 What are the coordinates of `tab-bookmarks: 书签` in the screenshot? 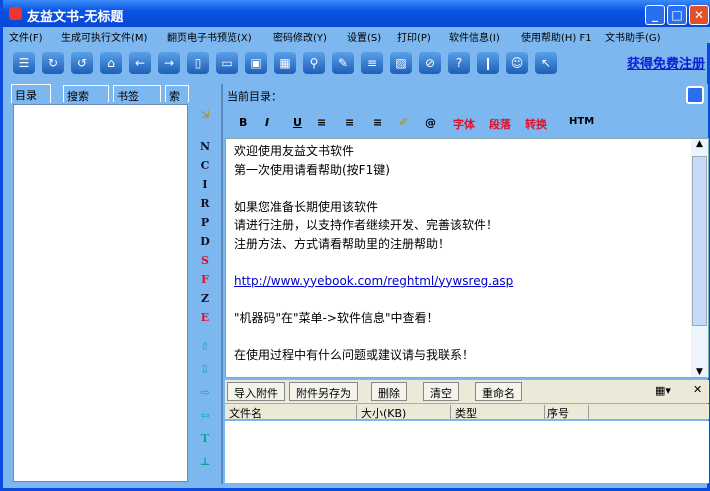 It's located at (137, 94).